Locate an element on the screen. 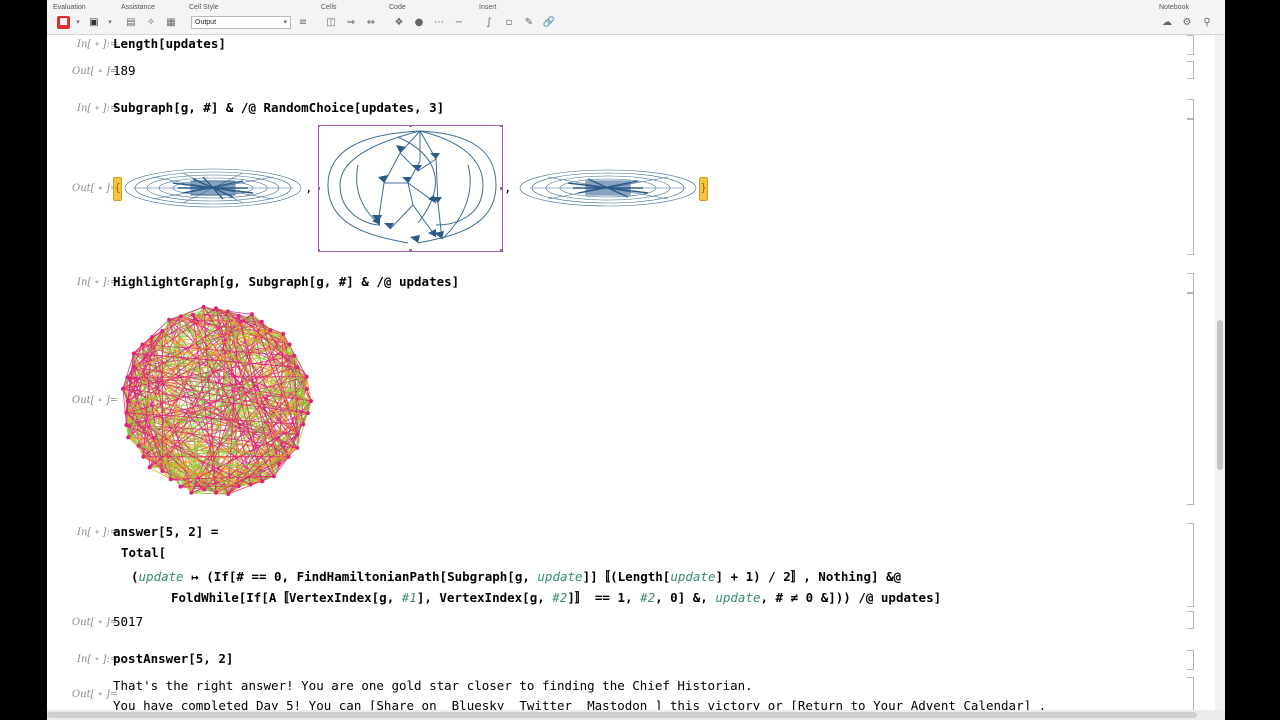 Image resolution: width=1280 pixels, height=720 pixels. evaluate-cells-icon: ▣ is located at coordinates (94, 22).